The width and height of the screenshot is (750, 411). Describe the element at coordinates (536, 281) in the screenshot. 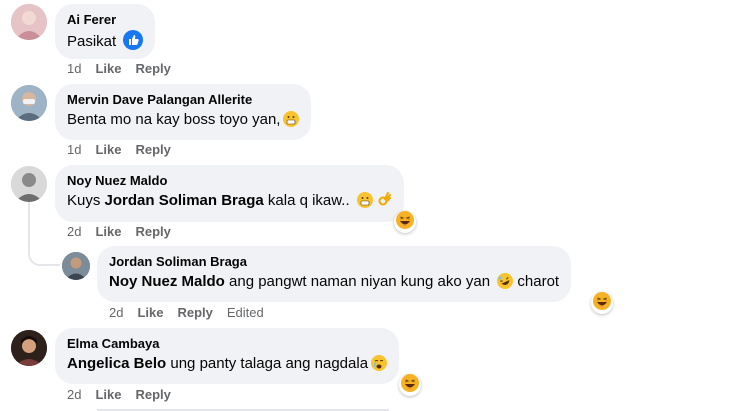

I see `comment-text: charot` at that location.